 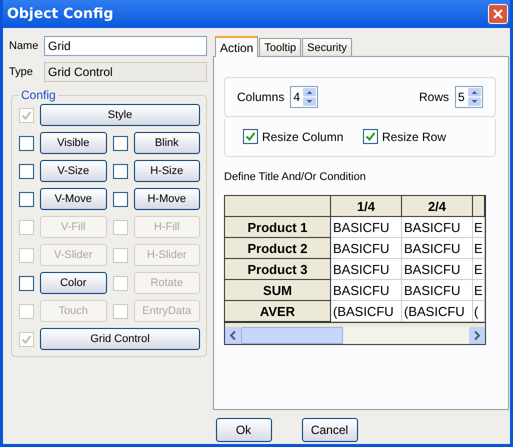 I want to click on checkbox-label: Resize Row, so click(x=414, y=137).